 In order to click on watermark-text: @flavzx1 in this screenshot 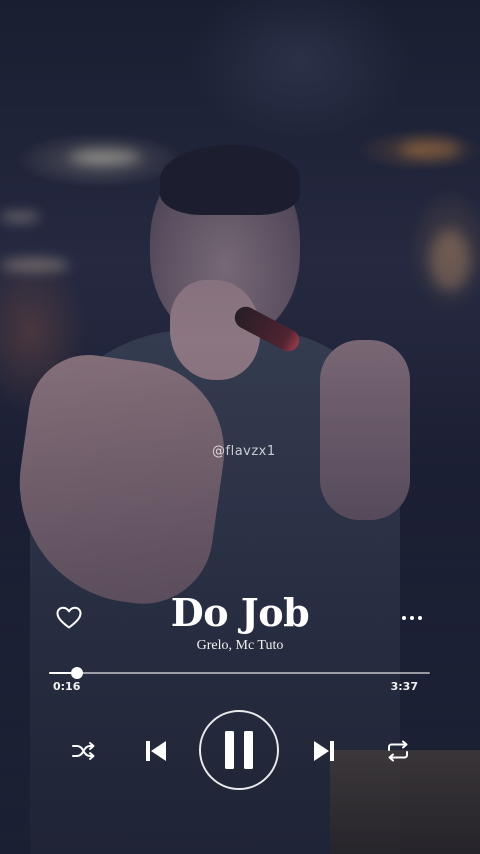, I will do `click(244, 451)`.